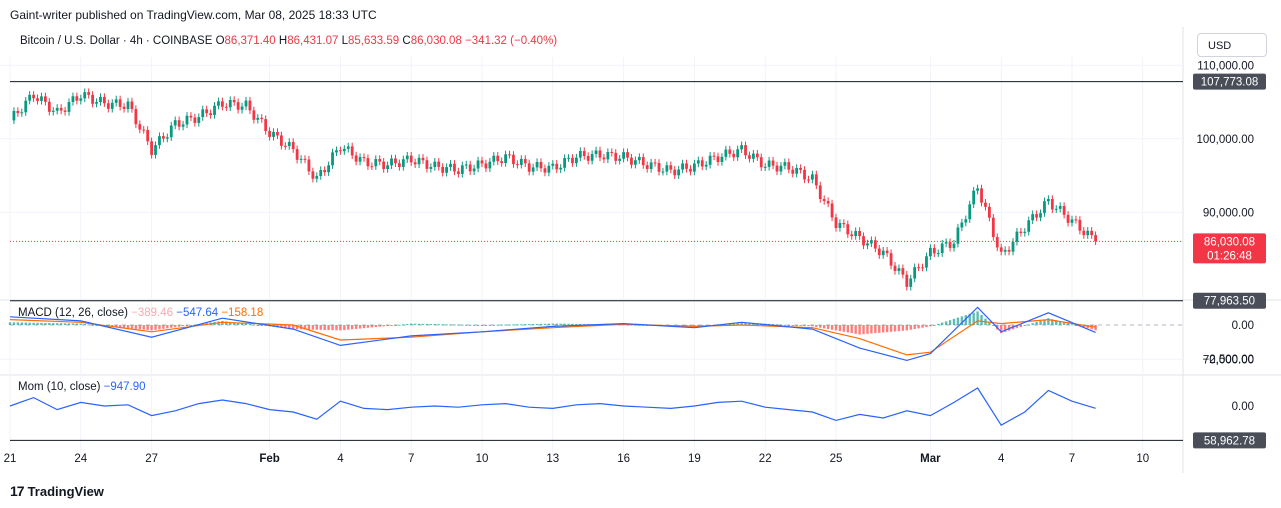 This screenshot has height=508, width=1281. Describe the element at coordinates (1229, 441) in the screenshot. I see `level-label: 58,962.78` at that location.